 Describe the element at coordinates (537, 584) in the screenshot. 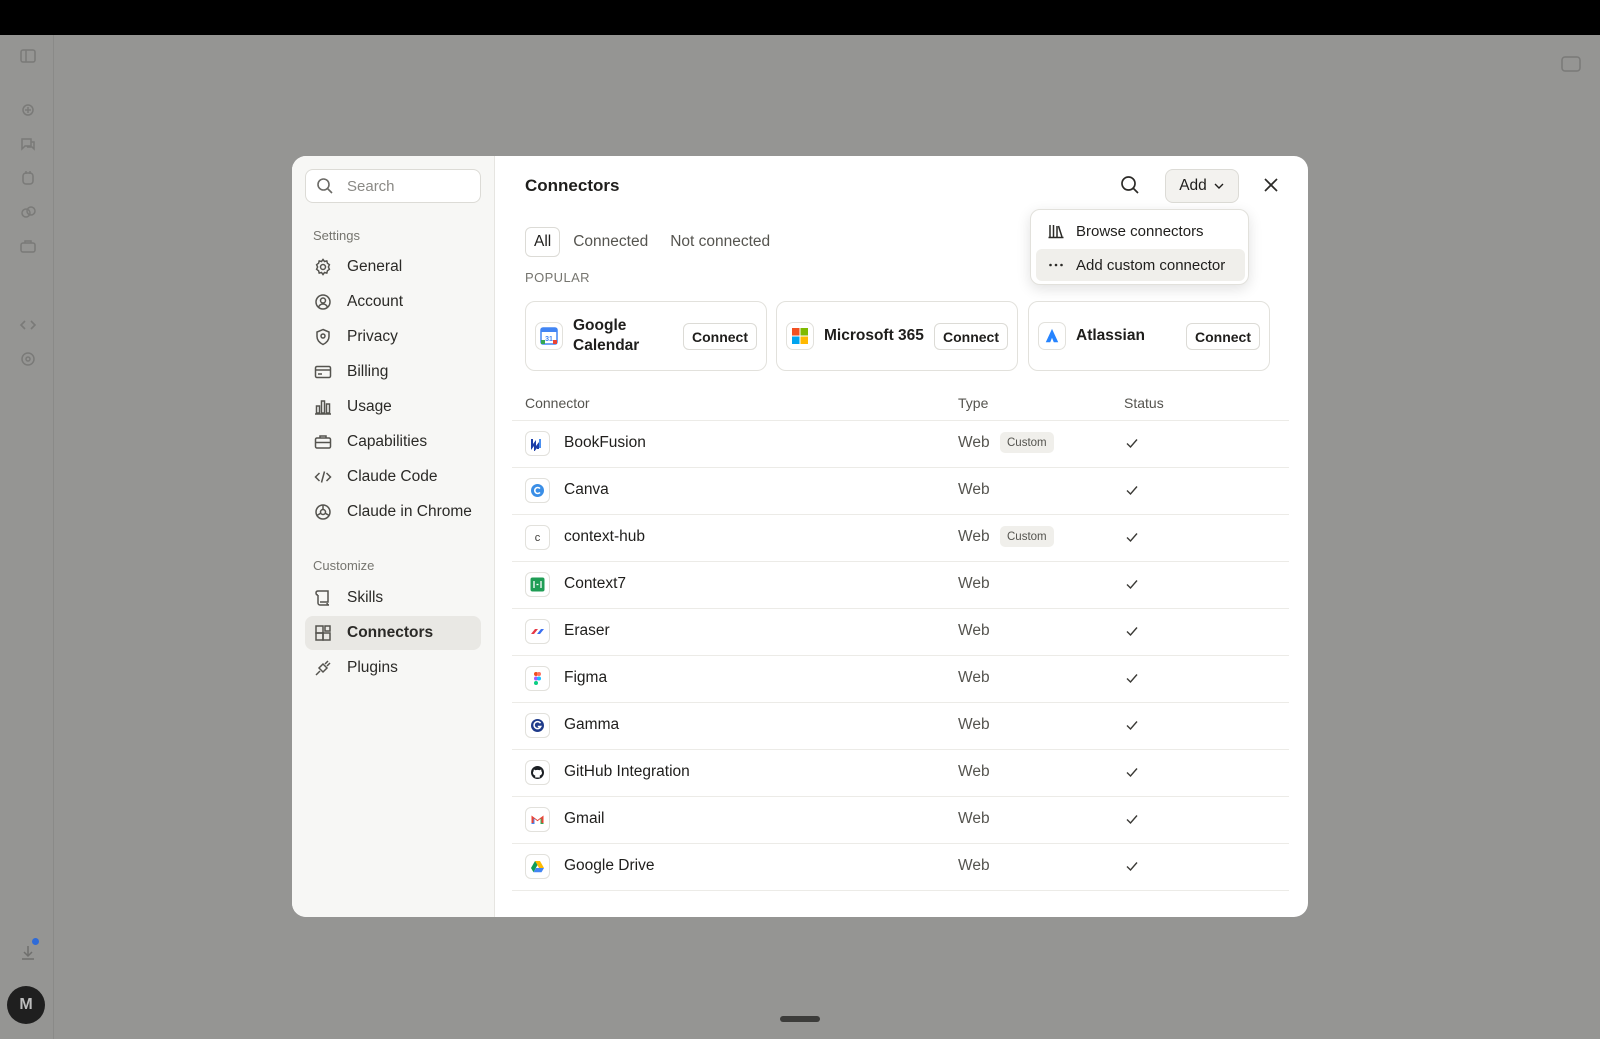

I see `context7-icon` at that location.